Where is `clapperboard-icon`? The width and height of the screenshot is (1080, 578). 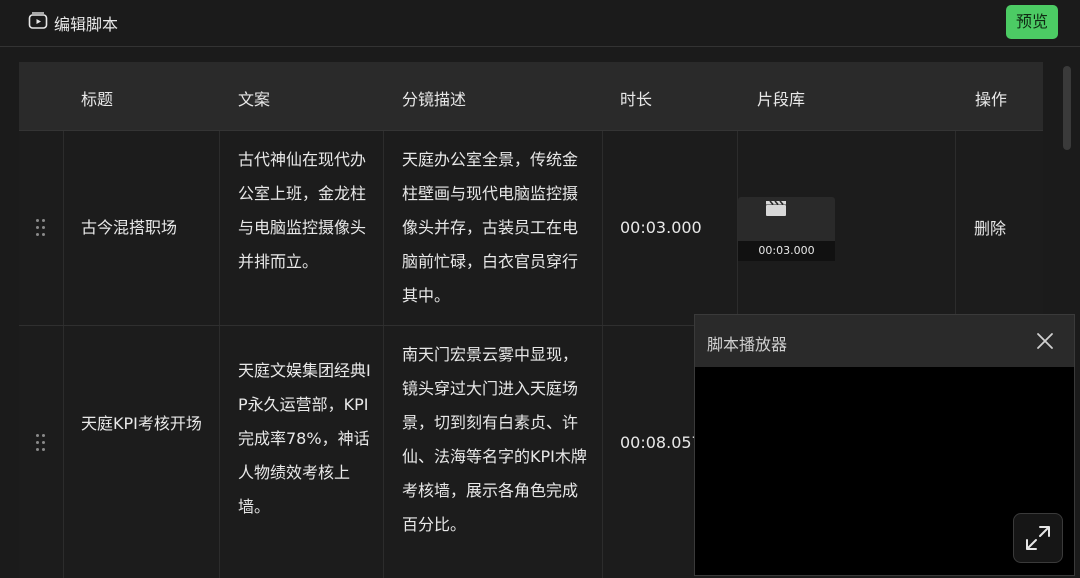
clapperboard-icon is located at coordinates (776, 208).